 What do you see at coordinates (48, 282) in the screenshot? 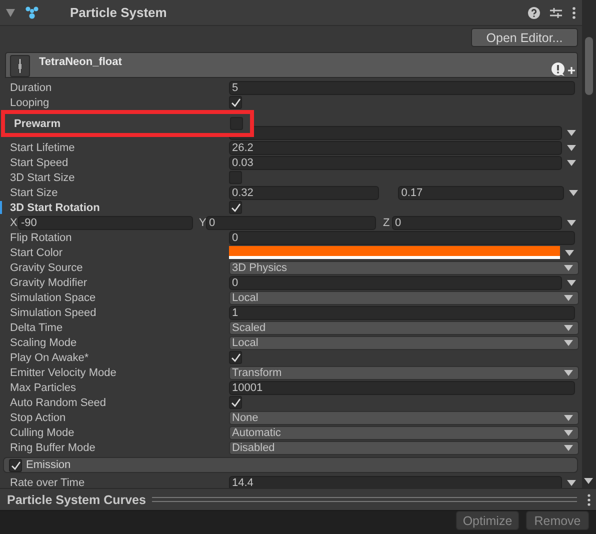
I see `property-label: Gravity Modifier` at bounding box center [48, 282].